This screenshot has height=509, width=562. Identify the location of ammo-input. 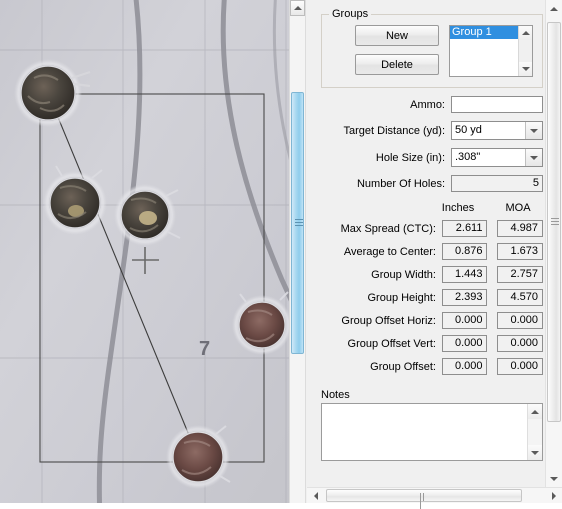
(497, 104).